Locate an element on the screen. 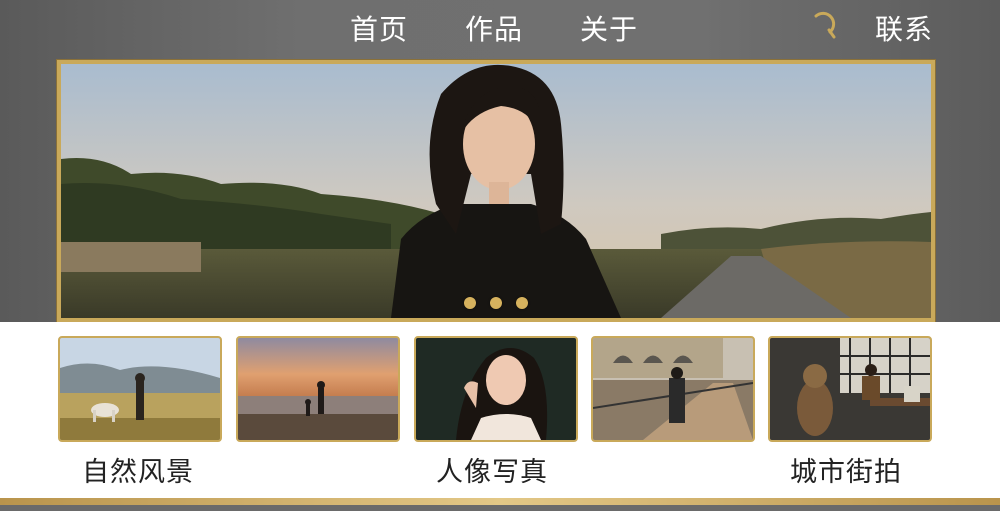 The width and height of the screenshot is (1000, 511). carousel-dots is located at coordinates (496, 303).